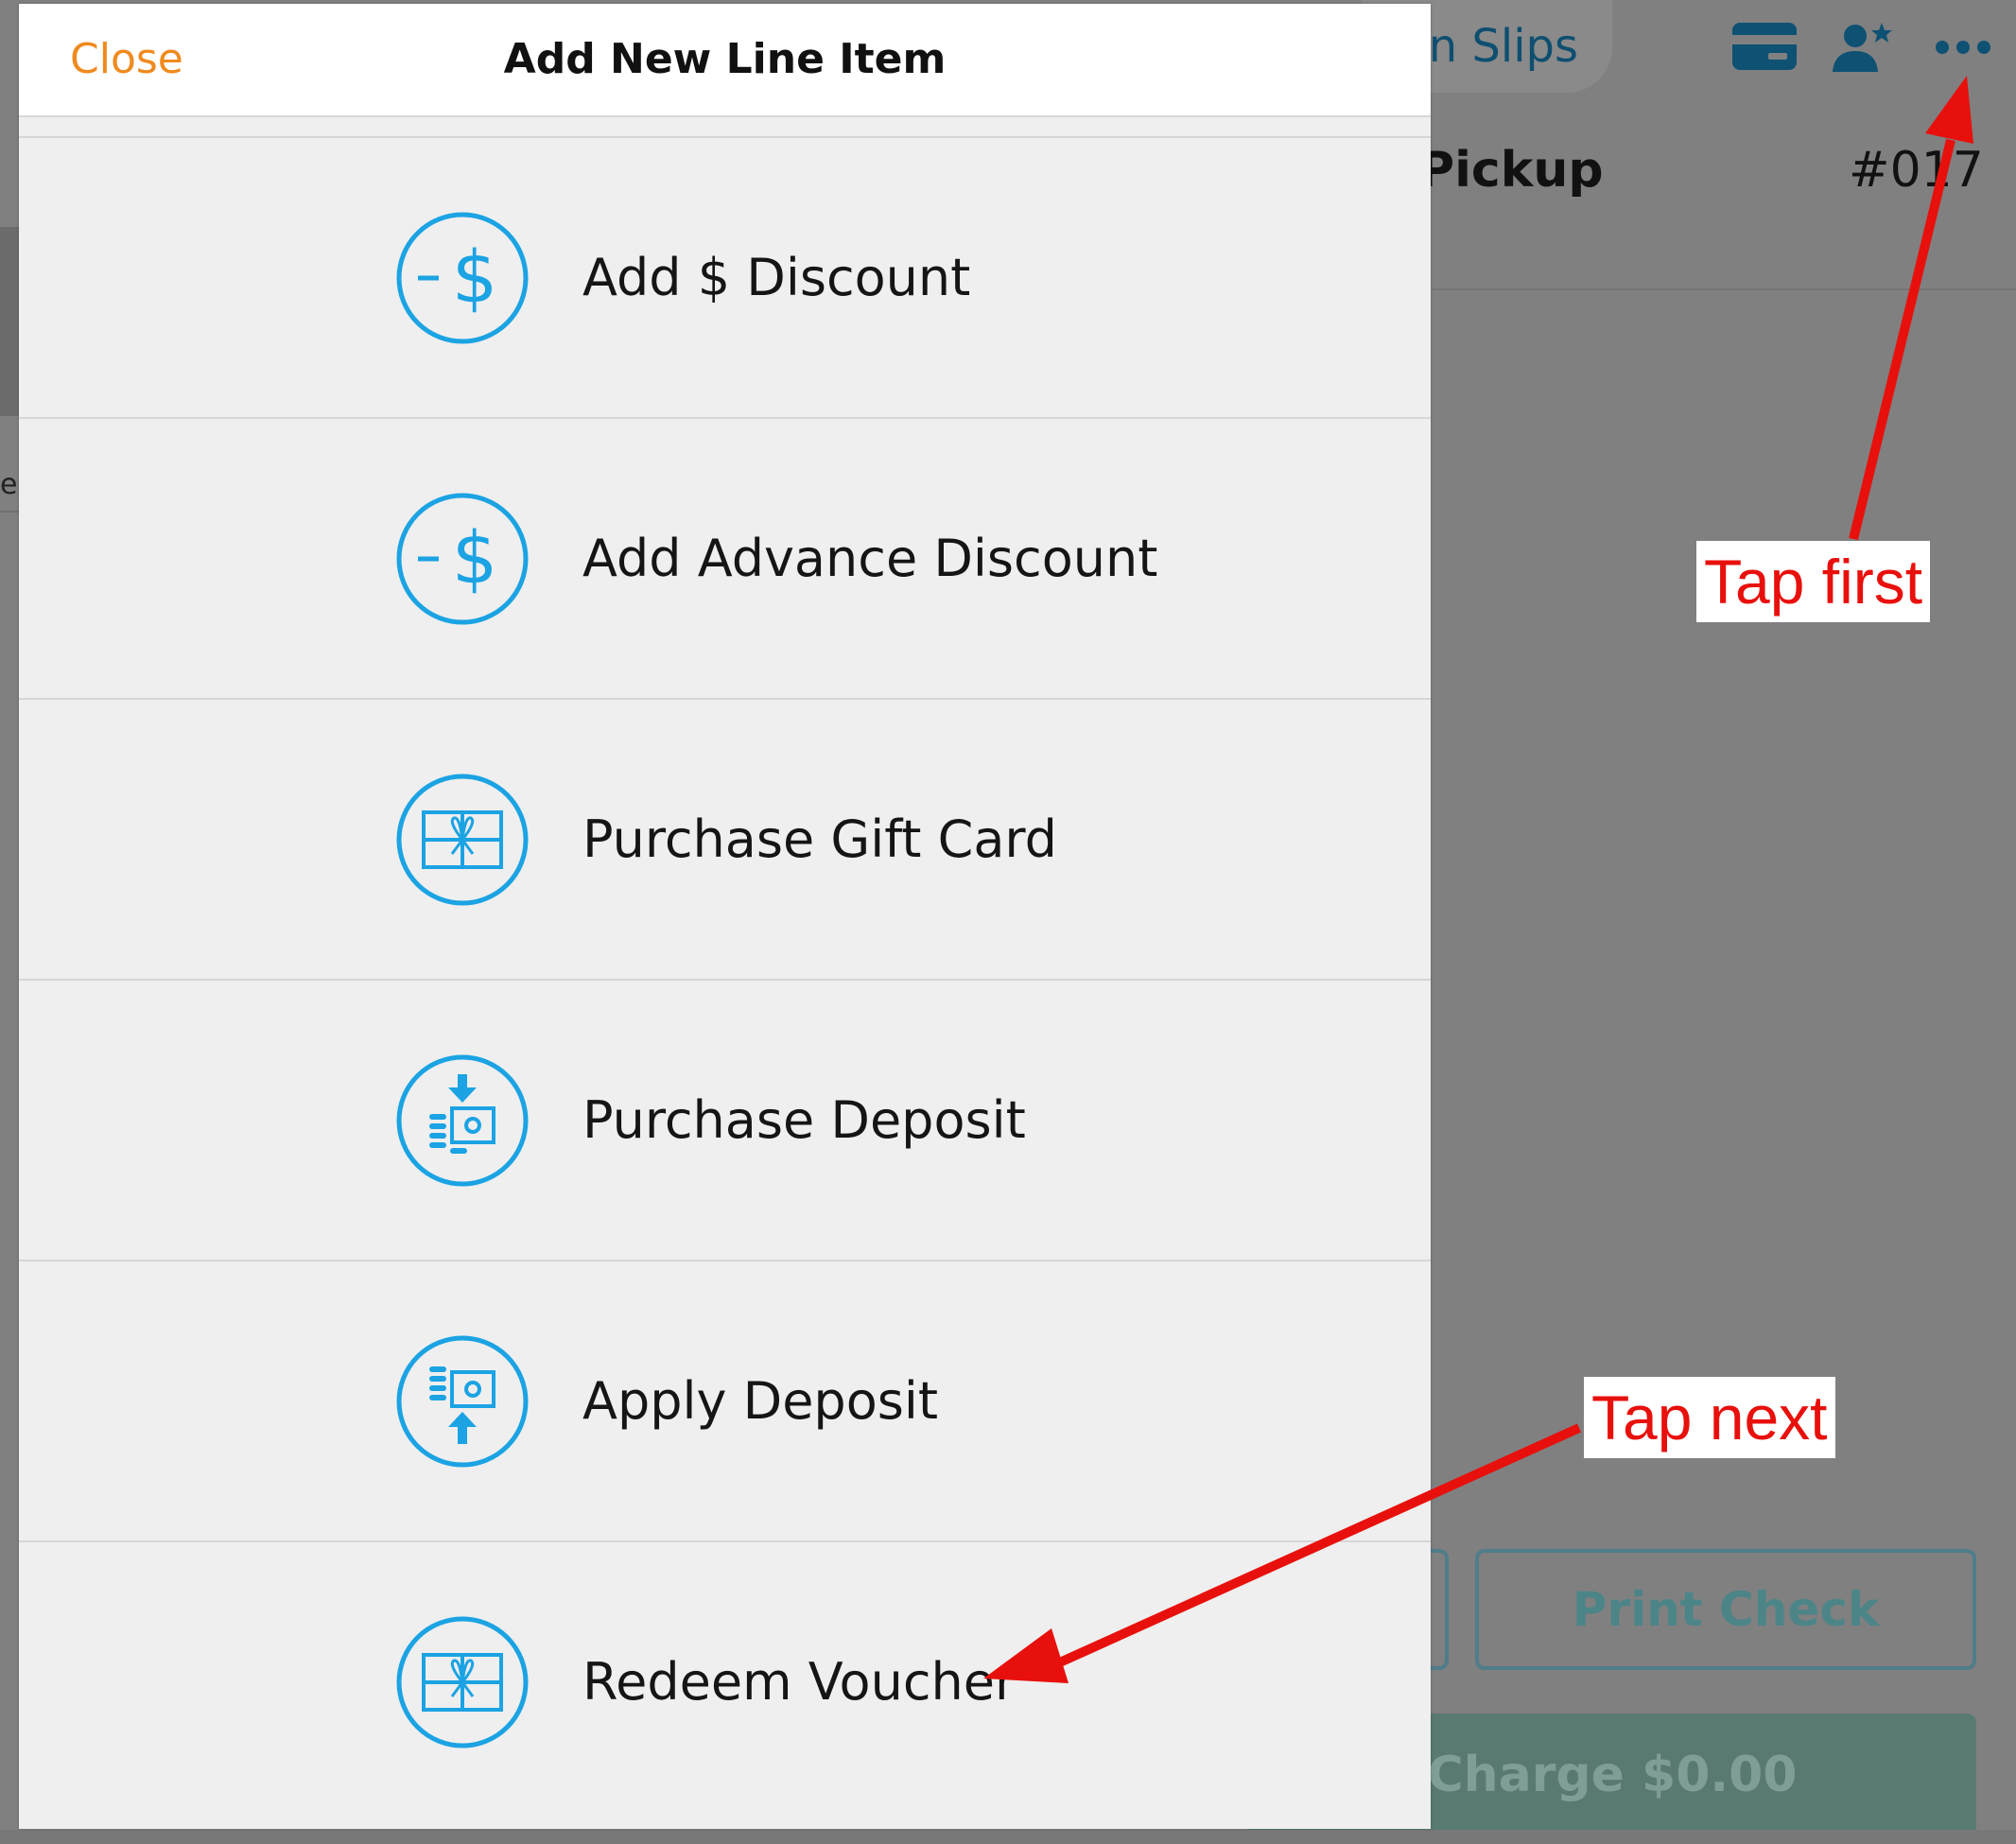 This screenshot has height=1844, width=2016. What do you see at coordinates (1315, 1547) in the screenshot?
I see `arrow-tap-next` at bounding box center [1315, 1547].